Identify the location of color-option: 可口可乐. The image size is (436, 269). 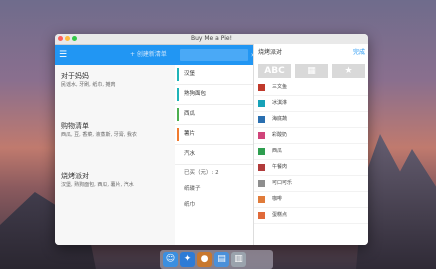
(311, 184).